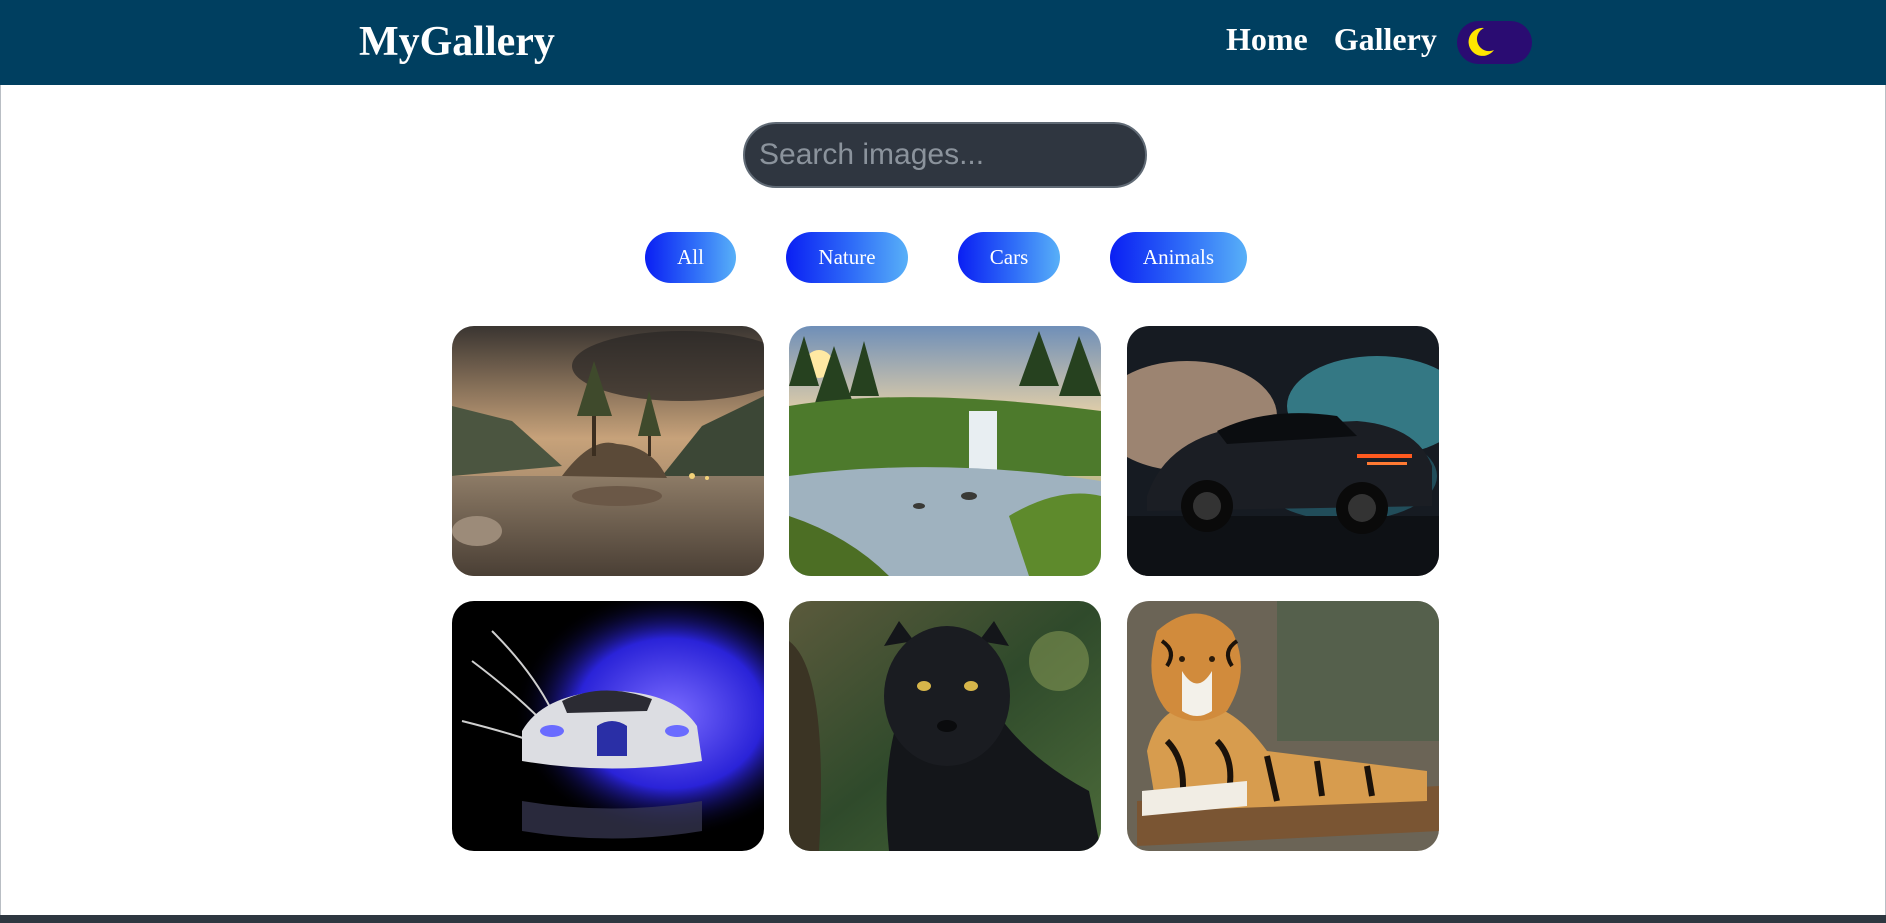 The height and width of the screenshot is (923, 1886). Describe the element at coordinates (847, 257) in the screenshot. I see `filter-nature-button: Nature` at that location.